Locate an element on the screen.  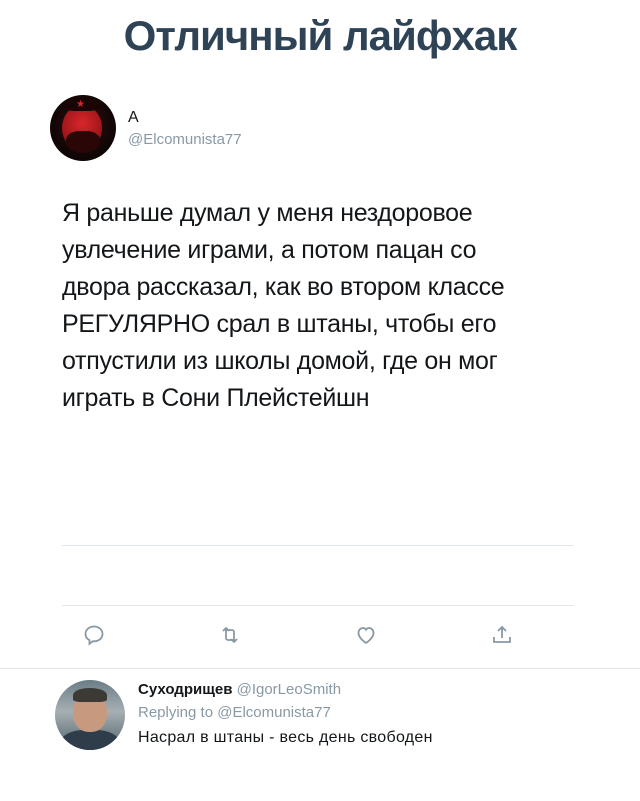
reply-text: Насрал в штаны - весь день свободен is located at coordinates (285, 737).